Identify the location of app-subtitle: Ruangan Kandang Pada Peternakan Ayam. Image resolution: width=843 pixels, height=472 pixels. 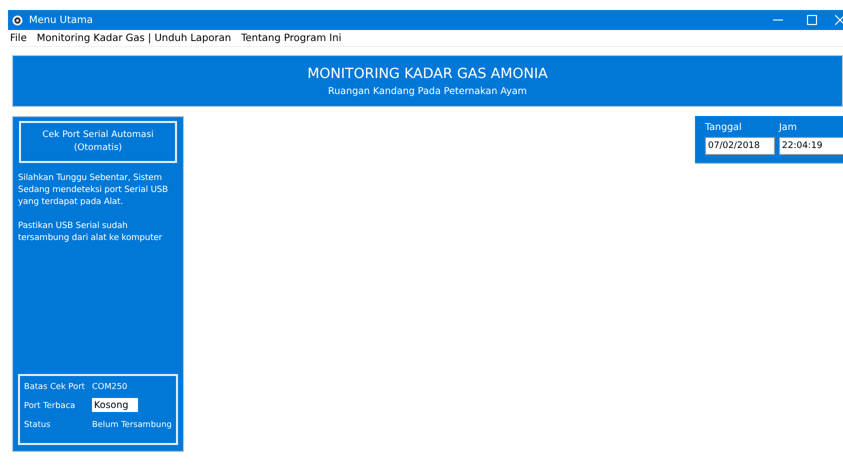
(427, 91).